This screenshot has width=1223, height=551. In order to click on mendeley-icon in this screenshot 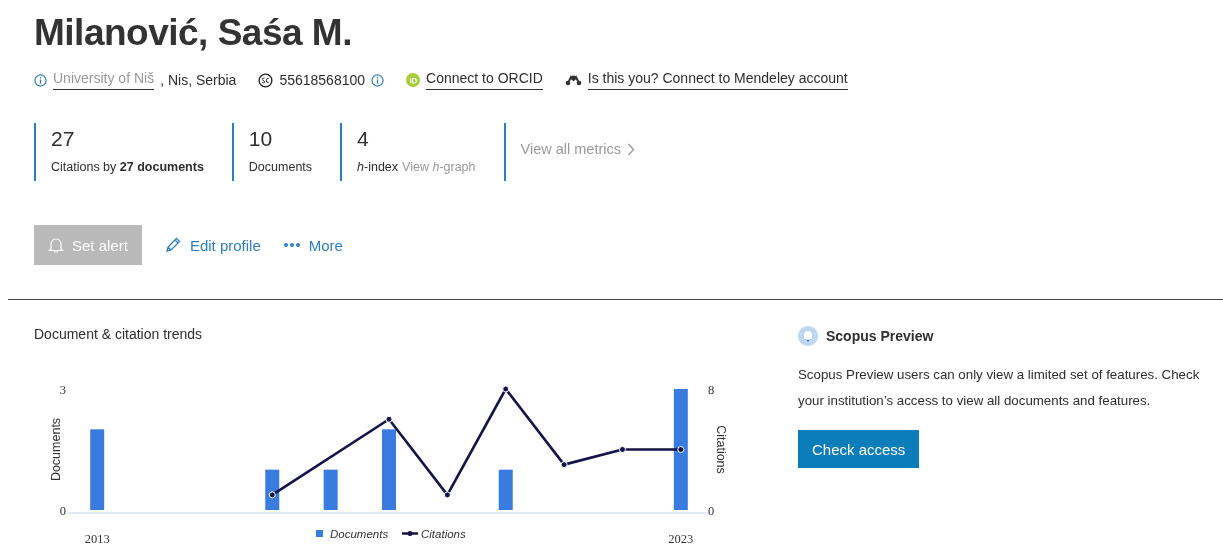, I will do `click(573, 80)`.